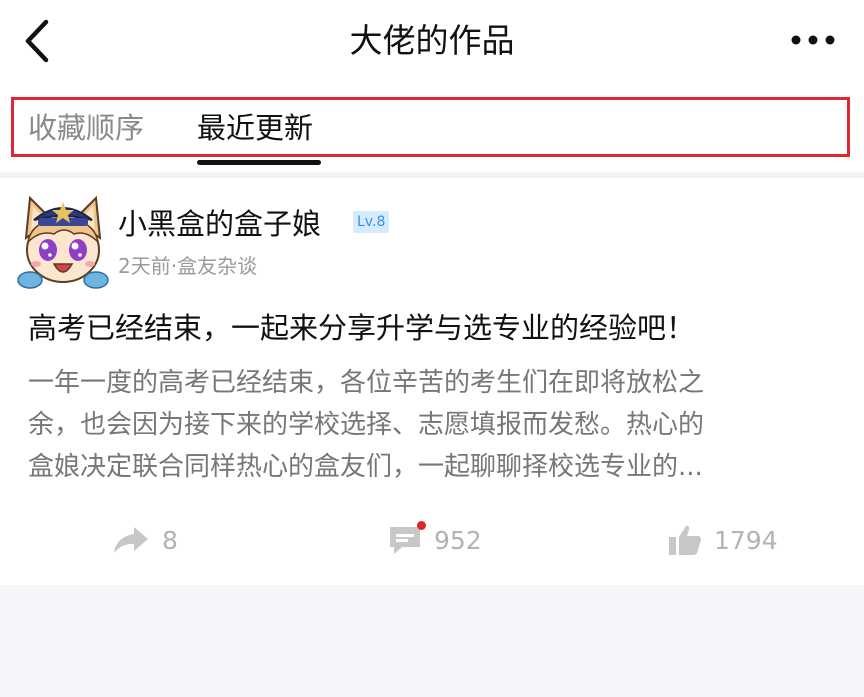 Image resolution: width=864 pixels, height=697 pixels. What do you see at coordinates (421, 525) in the screenshot?
I see `unread-dot` at bounding box center [421, 525].